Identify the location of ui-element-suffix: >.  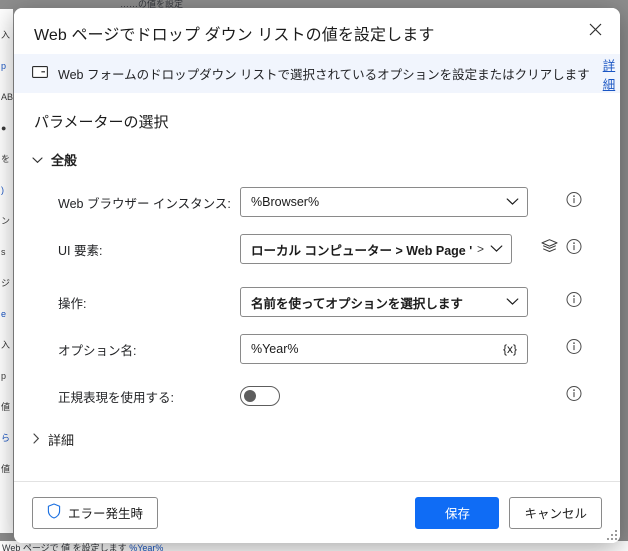
(480, 249).